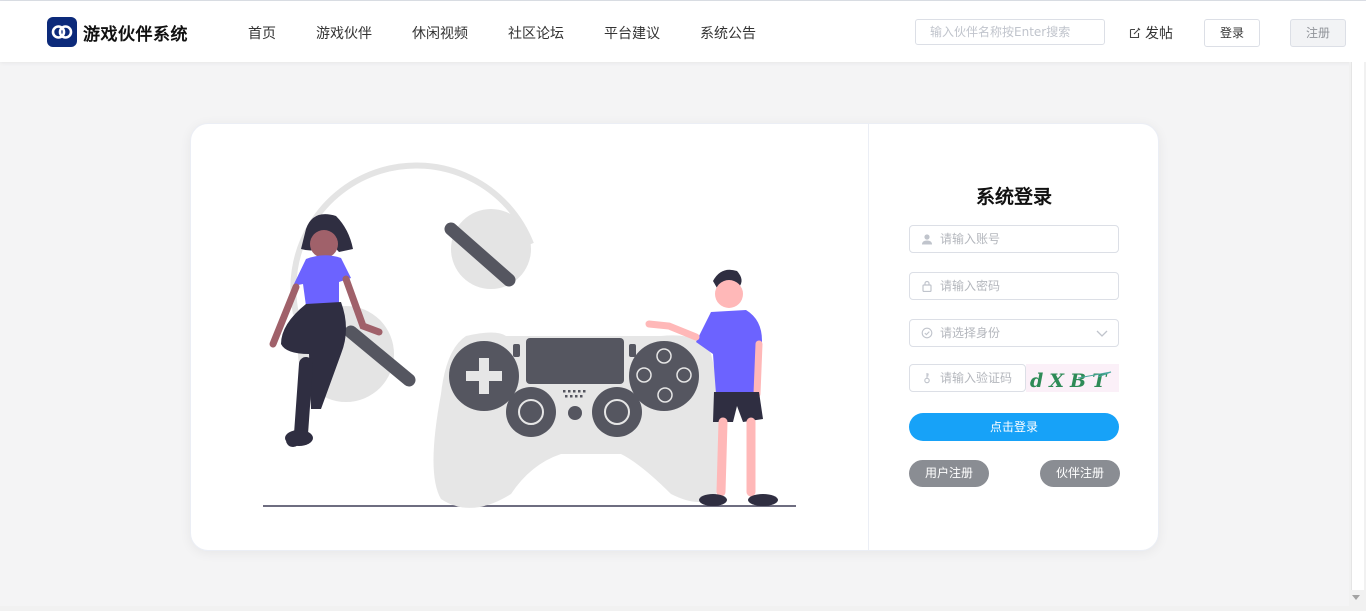 This screenshot has height=611, width=1366. What do you see at coordinates (1318, 33) in the screenshot?
I see `register-button: 注册` at bounding box center [1318, 33].